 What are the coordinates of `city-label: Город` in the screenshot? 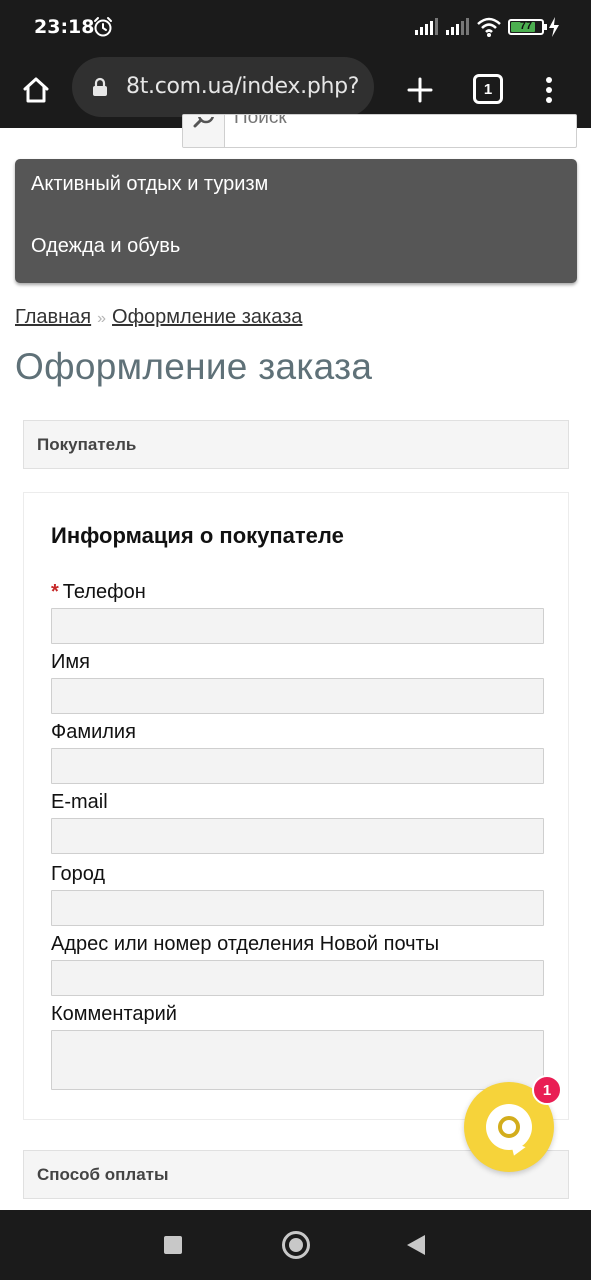 It's located at (78, 874).